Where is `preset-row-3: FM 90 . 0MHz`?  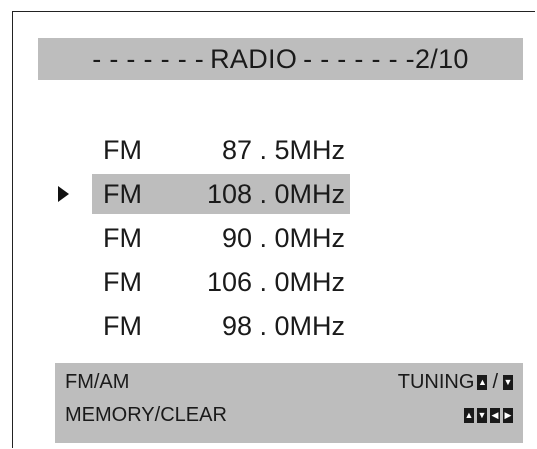
preset-row-3: FM 90 . 0MHz is located at coordinates (215, 238).